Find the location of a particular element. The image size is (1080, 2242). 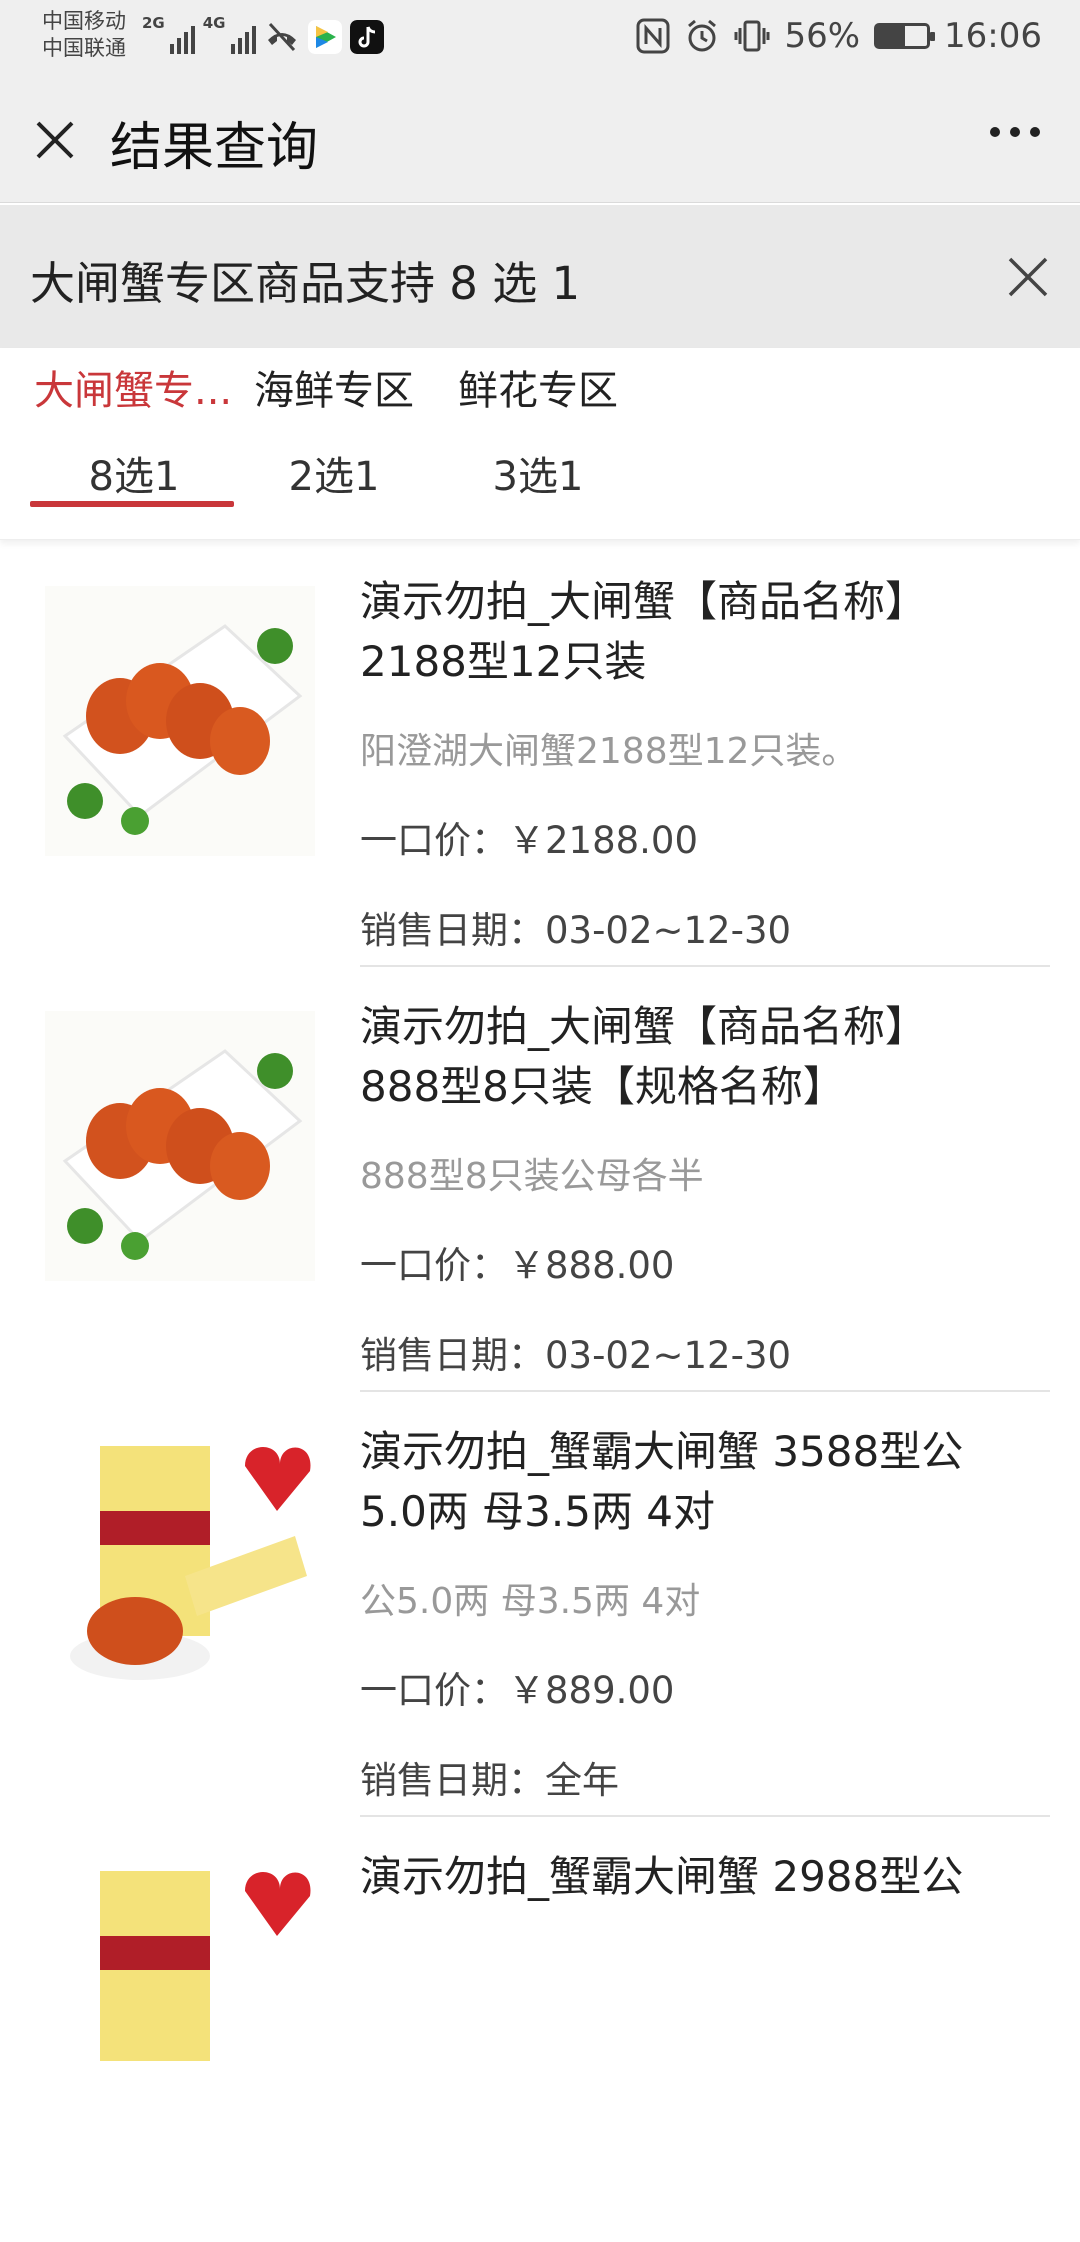

item-name: 演示勿拍_大闸蟹【商品名称】 888型8只装【规格名称】 is located at coordinates (644, 1056).